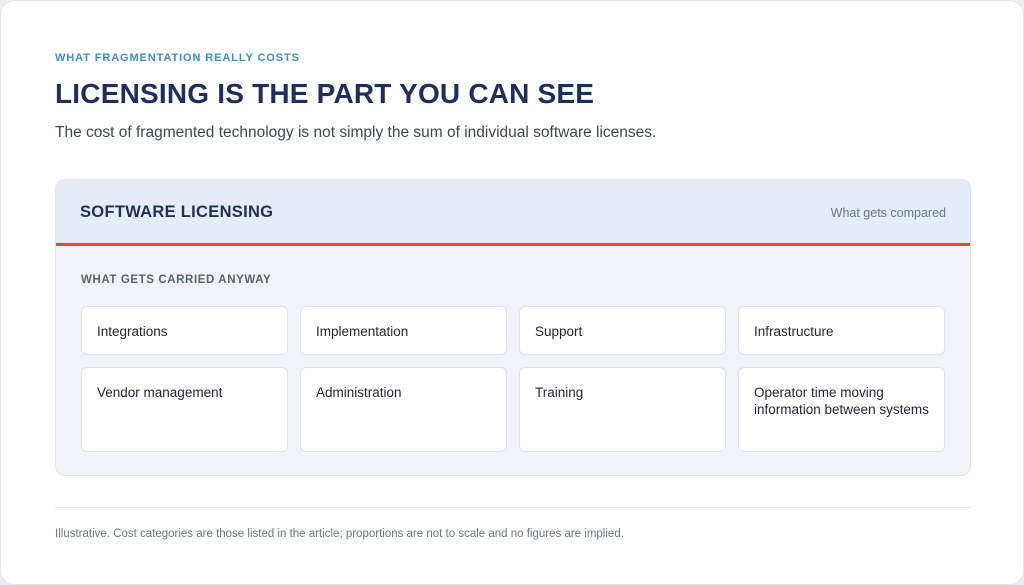 This screenshot has height=585, width=1024. Describe the element at coordinates (513, 507) in the screenshot. I see `divider` at that location.